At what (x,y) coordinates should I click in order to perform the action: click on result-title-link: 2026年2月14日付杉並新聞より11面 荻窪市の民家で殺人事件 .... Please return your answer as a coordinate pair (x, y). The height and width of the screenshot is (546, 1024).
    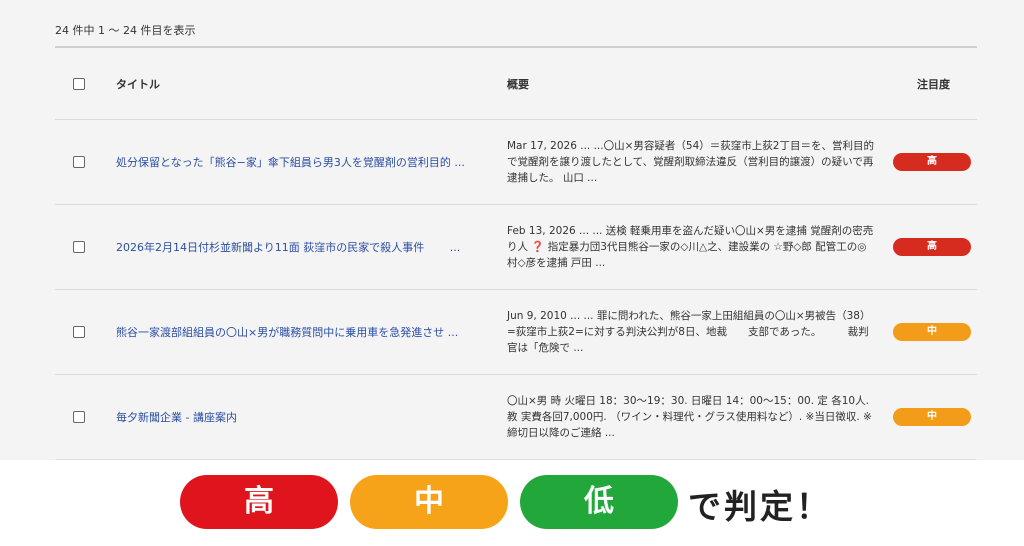
    Looking at the image, I should click on (301, 247).